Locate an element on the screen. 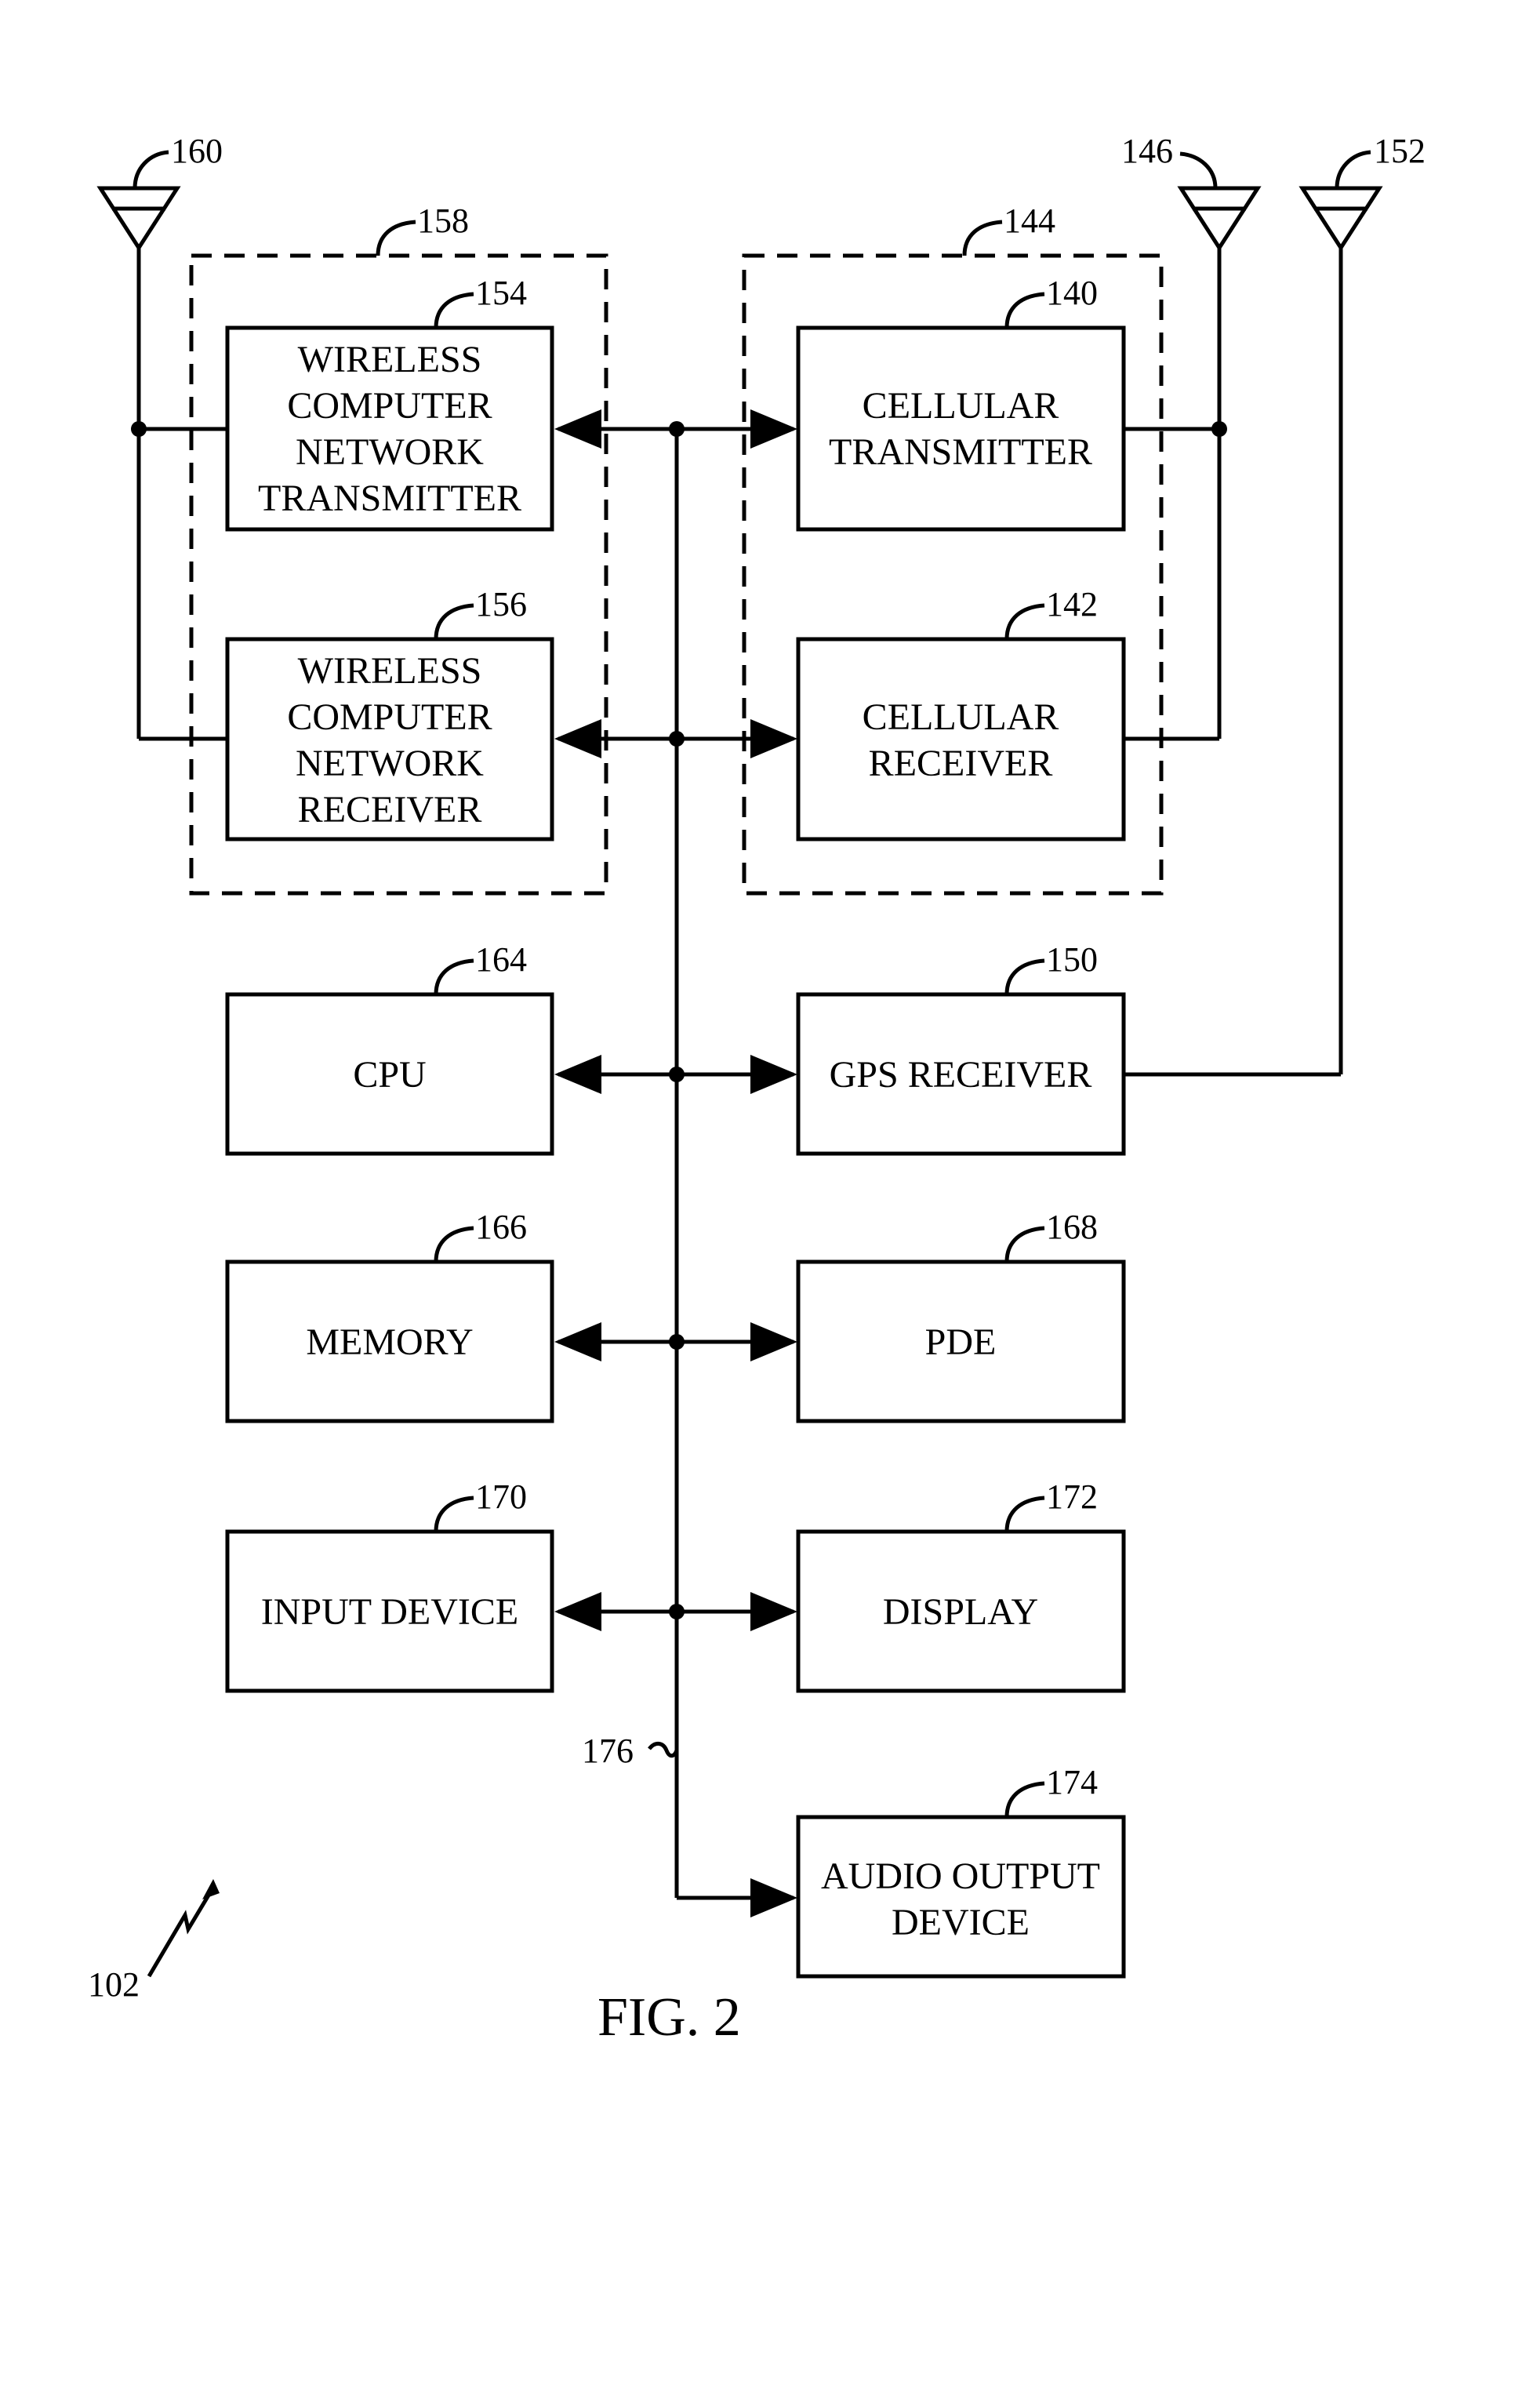 The width and height of the screenshot is (1540, 2388). device-ref-102: 102 is located at coordinates (154, 1941).